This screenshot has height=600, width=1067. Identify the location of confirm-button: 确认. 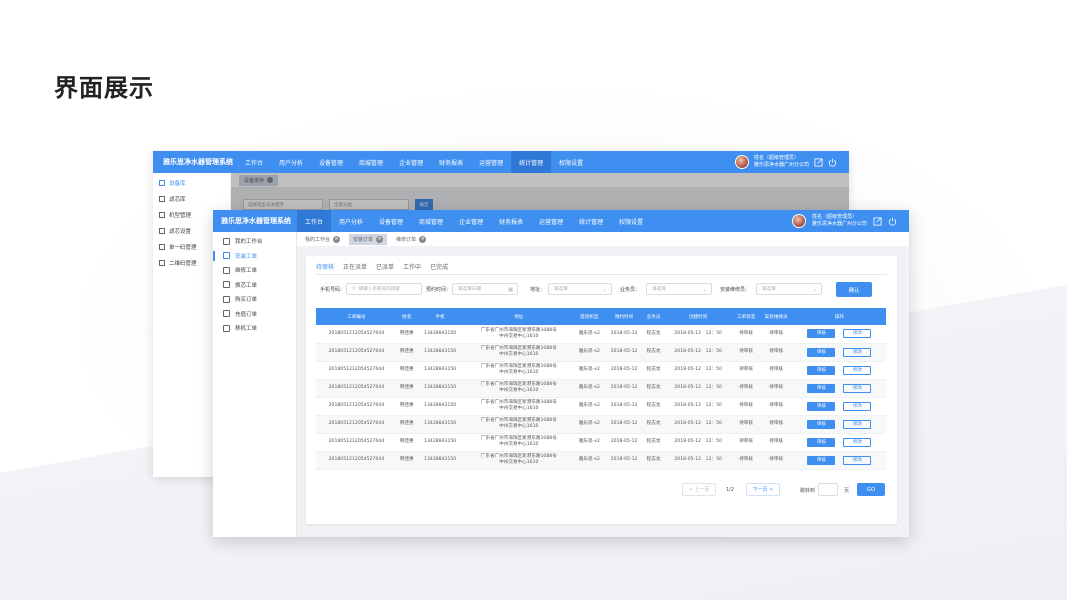
(854, 289).